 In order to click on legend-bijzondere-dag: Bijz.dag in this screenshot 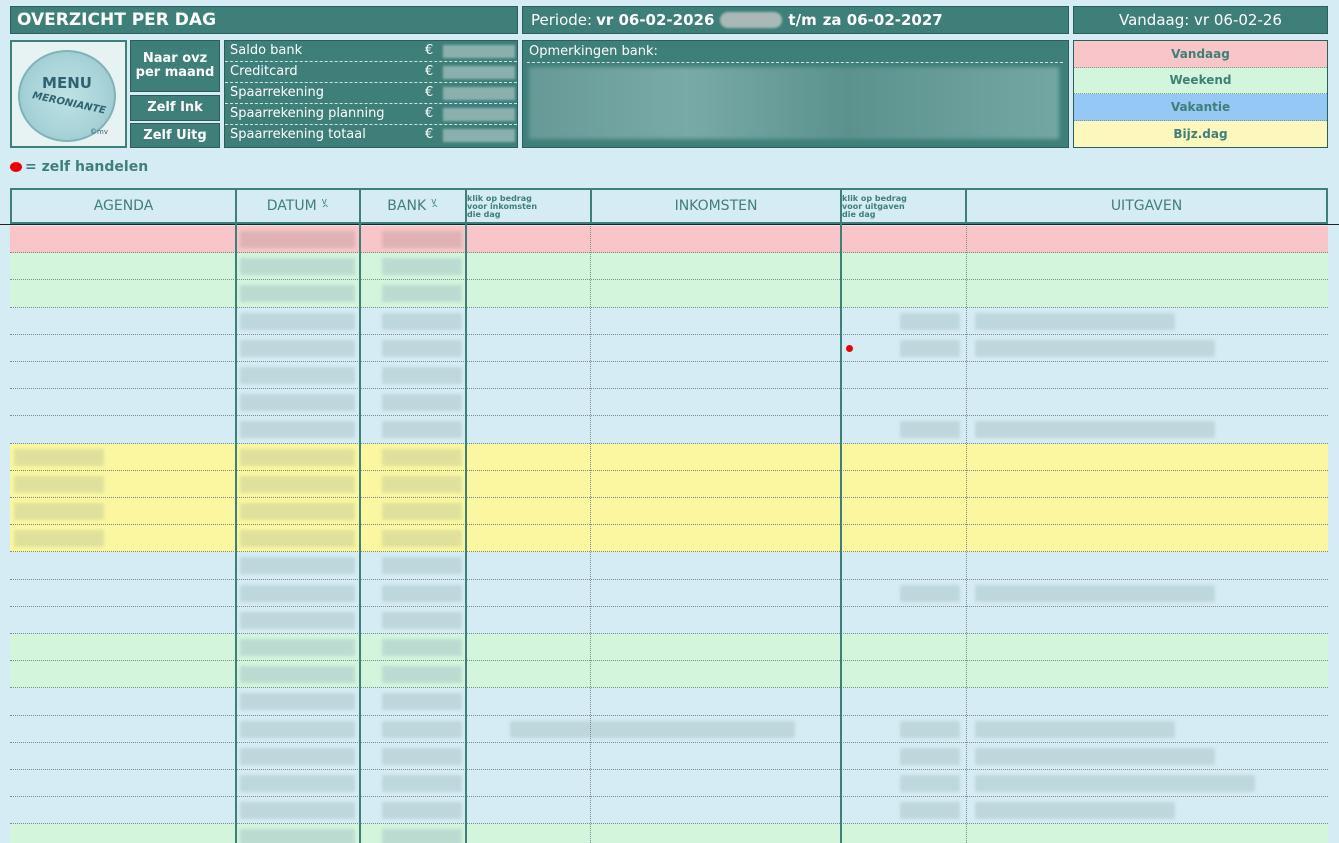, I will do `click(1200, 133)`.